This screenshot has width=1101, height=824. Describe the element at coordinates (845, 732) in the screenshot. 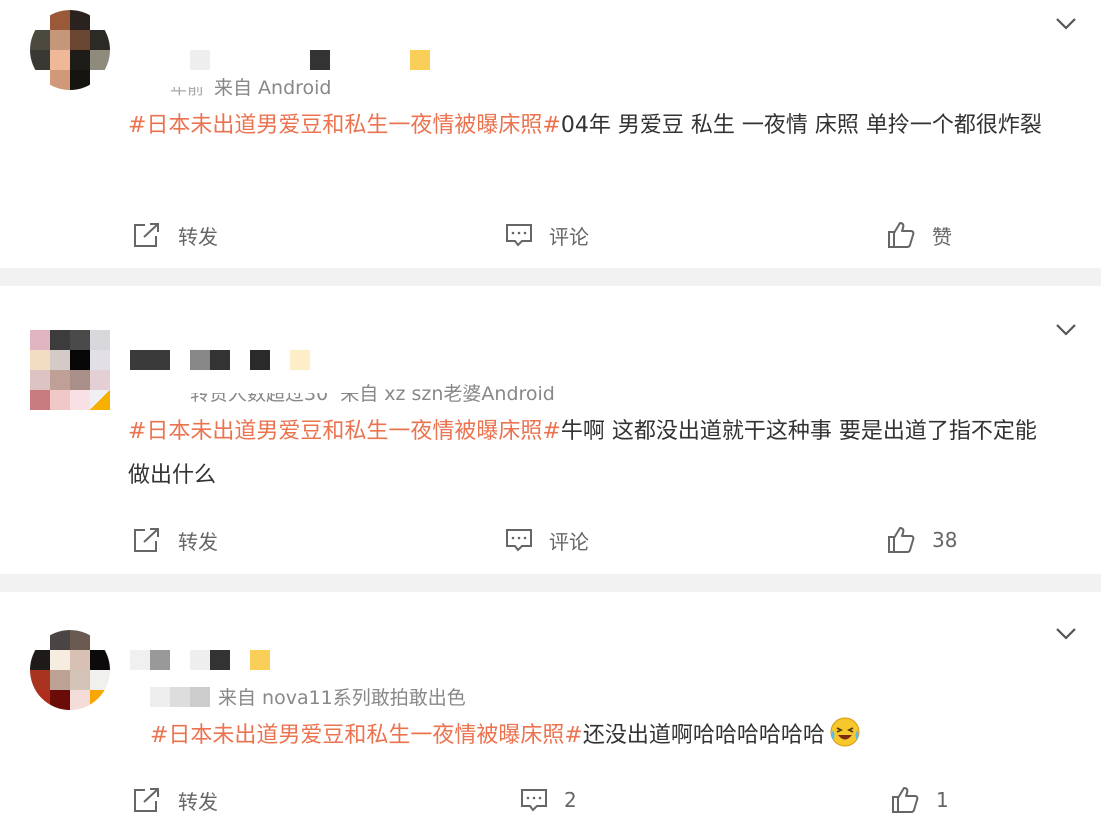

I see `laughing-crying-emoji` at that location.